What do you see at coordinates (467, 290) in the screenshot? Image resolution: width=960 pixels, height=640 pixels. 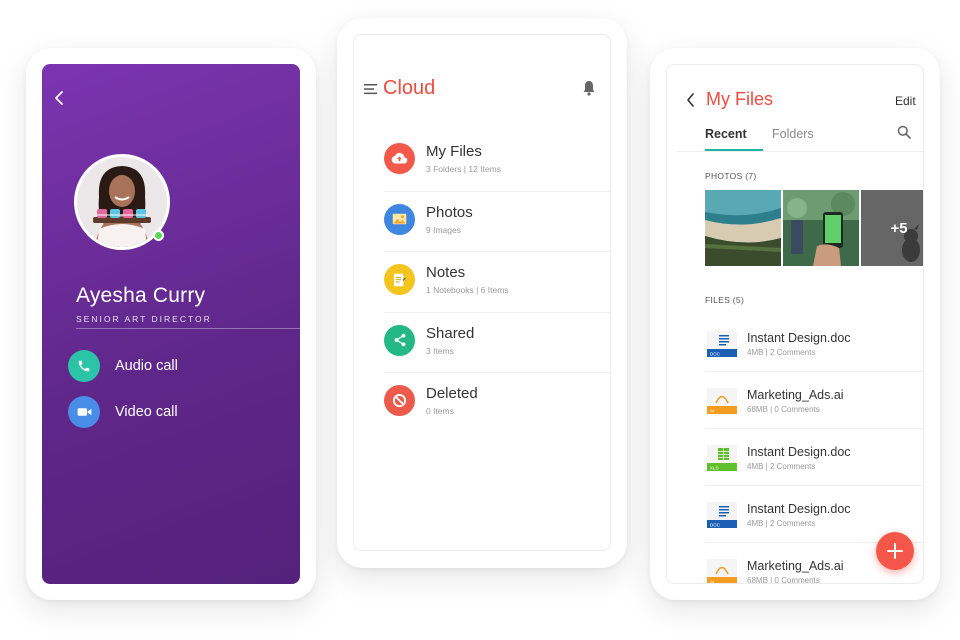 I see `list-item-details: 1 Notebooks | 6 Items` at bounding box center [467, 290].